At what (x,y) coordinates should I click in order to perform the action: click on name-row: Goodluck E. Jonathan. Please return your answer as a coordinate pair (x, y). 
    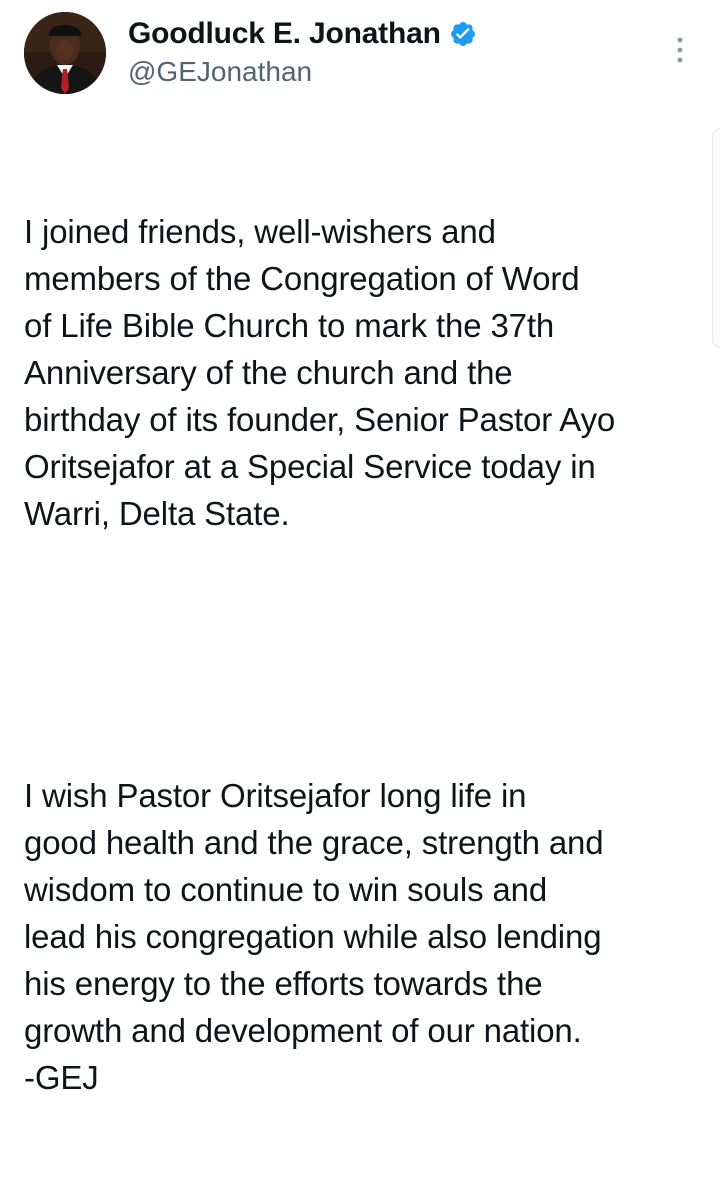
    Looking at the image, I should click on (302, 34).